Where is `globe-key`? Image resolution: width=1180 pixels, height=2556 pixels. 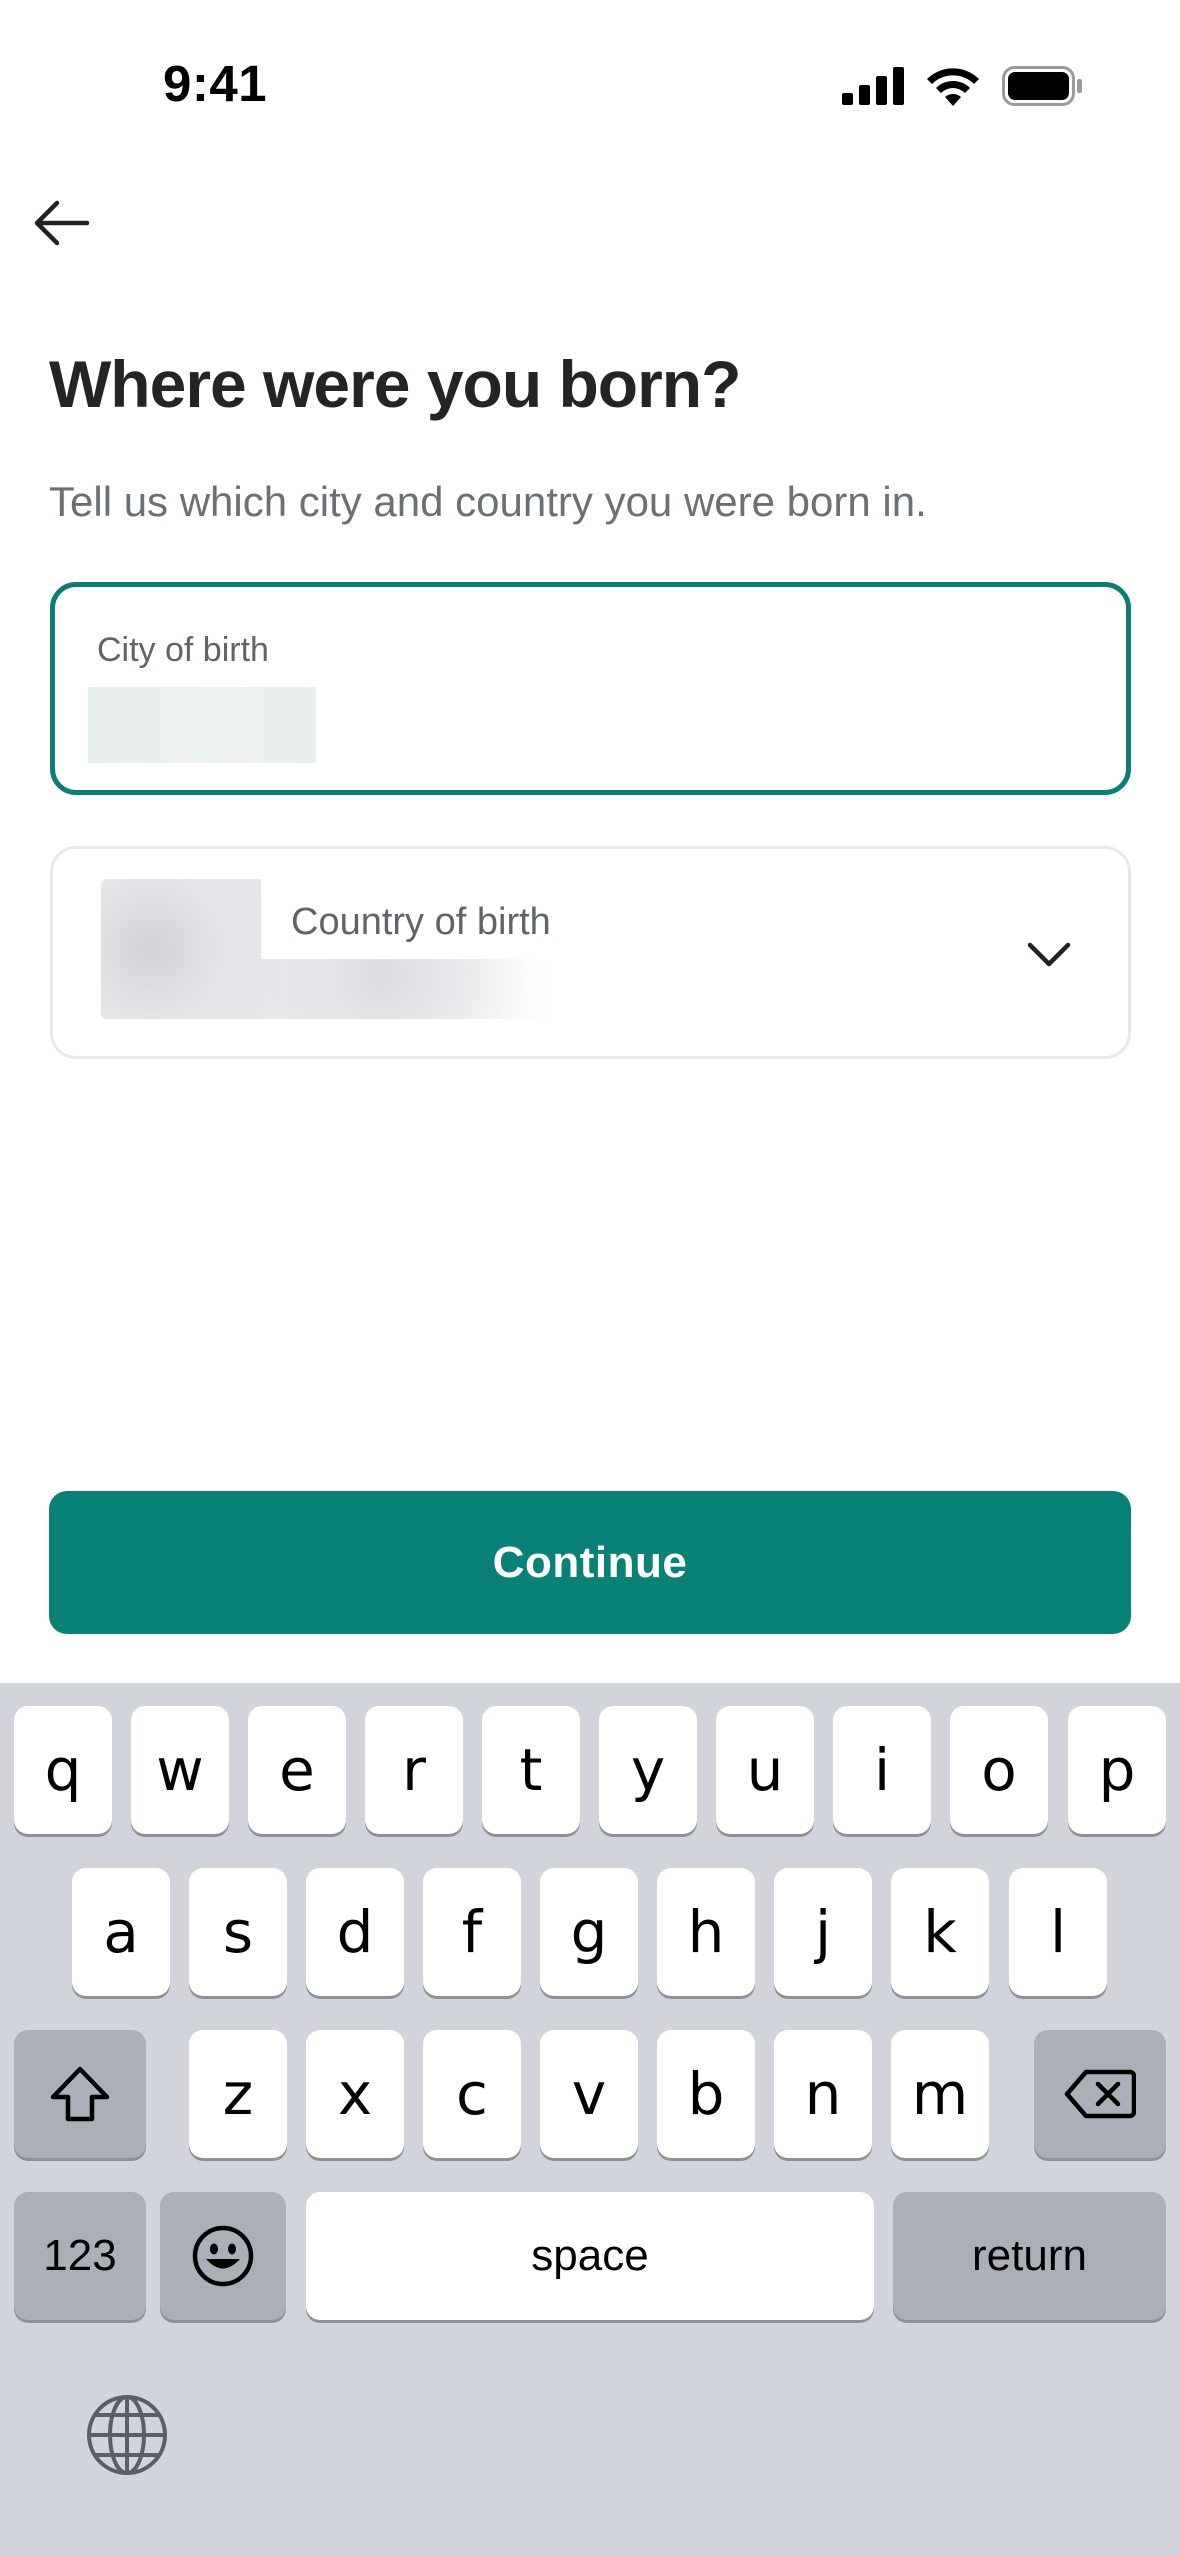 globe-key is located at coordinates (127, 2435).